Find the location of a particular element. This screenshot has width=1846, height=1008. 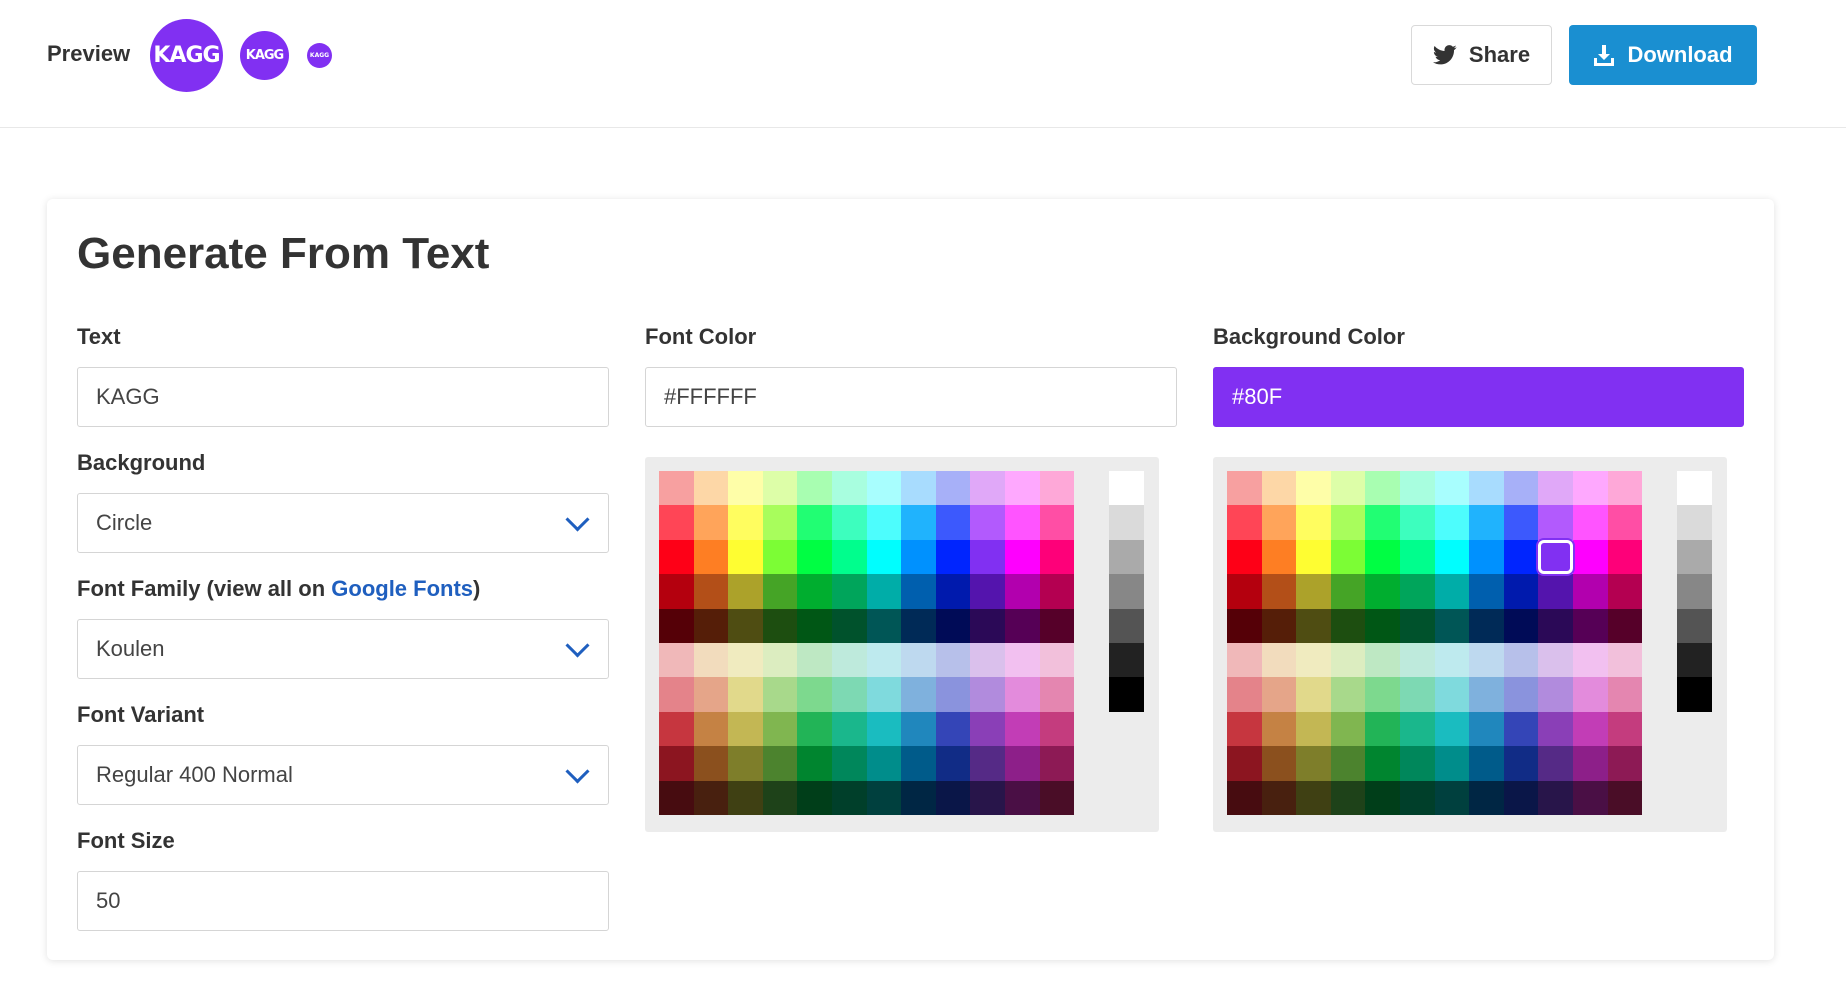

download-button: Download is located at coordinates (1663, 55).